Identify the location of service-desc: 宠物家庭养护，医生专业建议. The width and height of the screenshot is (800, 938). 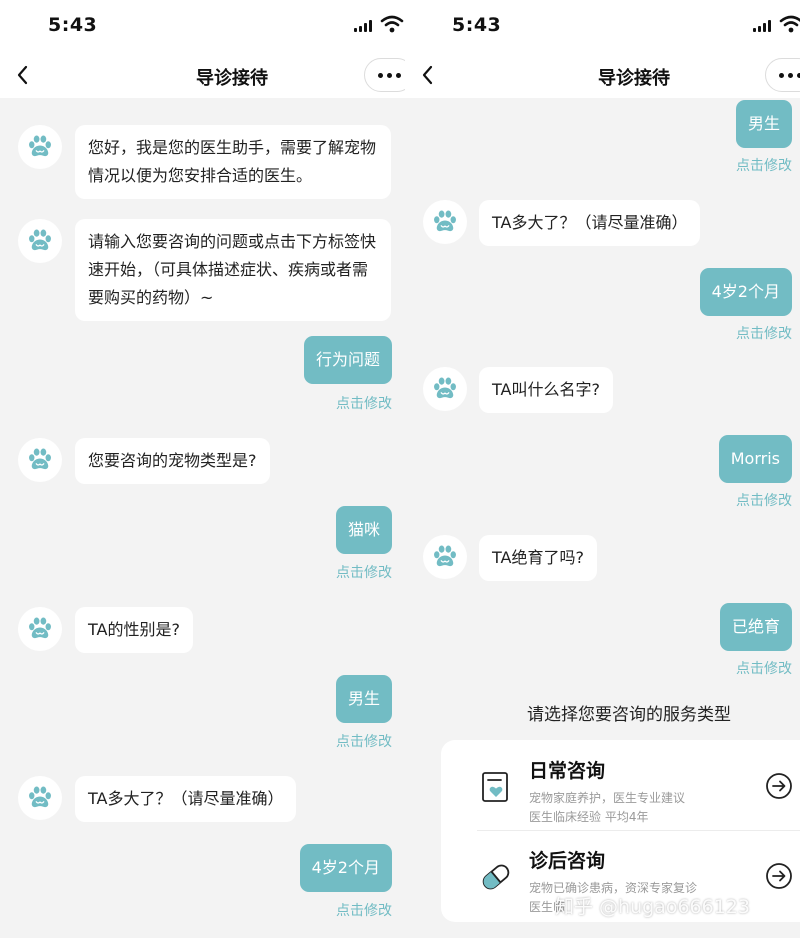
(607, 798).